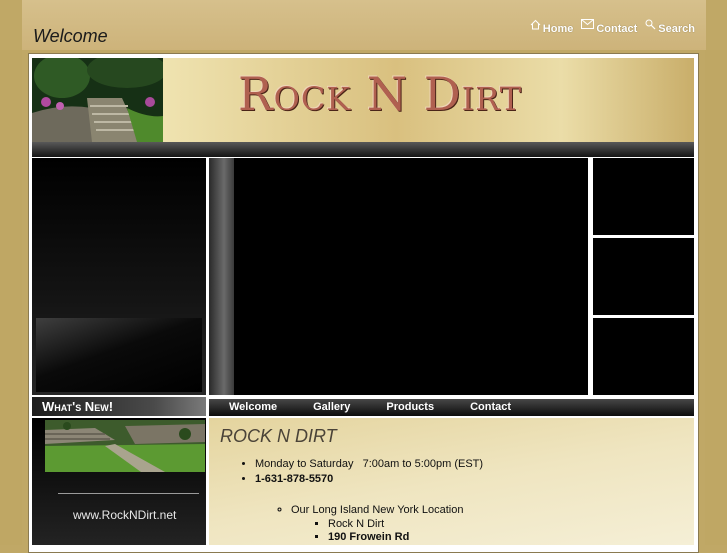  What do you see at coordinates (588, 24) in the screenshot?
I see `mail-icon` at bounding box center [588, 24].